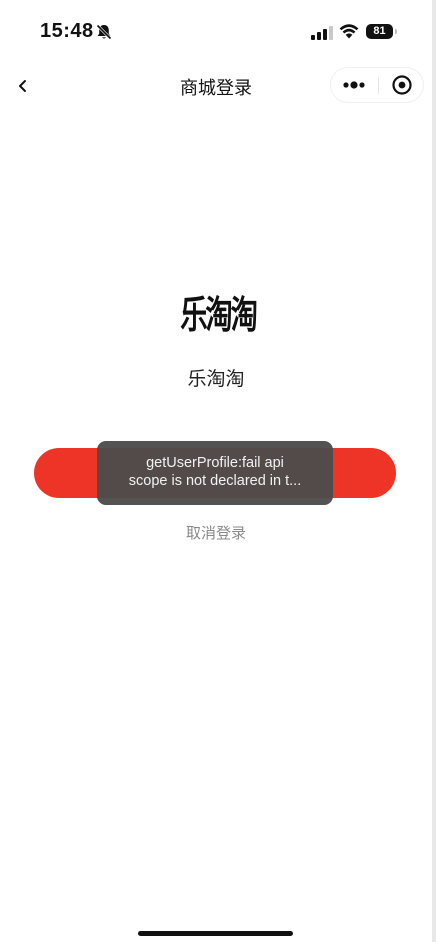 This screenshot has width=436, height=942. Describe the element at coordinates (396, 31) in the screenshot. I see `battery-cap` at that location.